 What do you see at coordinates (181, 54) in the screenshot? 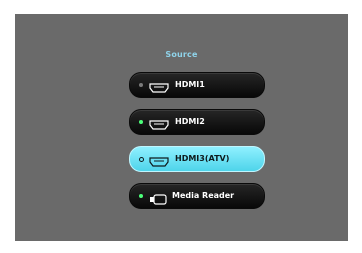
I see `menu-title: Source` at bounding box center [181, 54].